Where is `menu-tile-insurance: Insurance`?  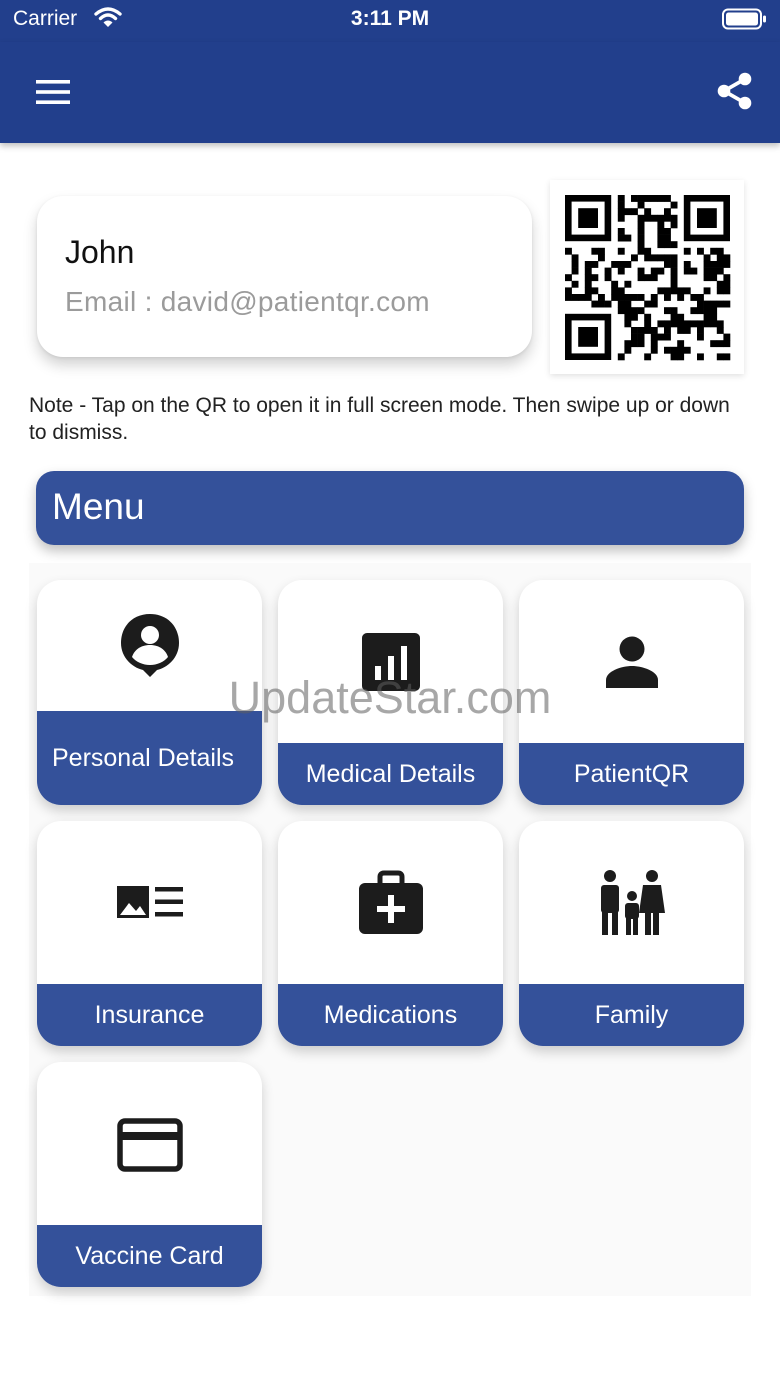
menu-tile-insurance: Insurance is located at coordinates (149, 933).